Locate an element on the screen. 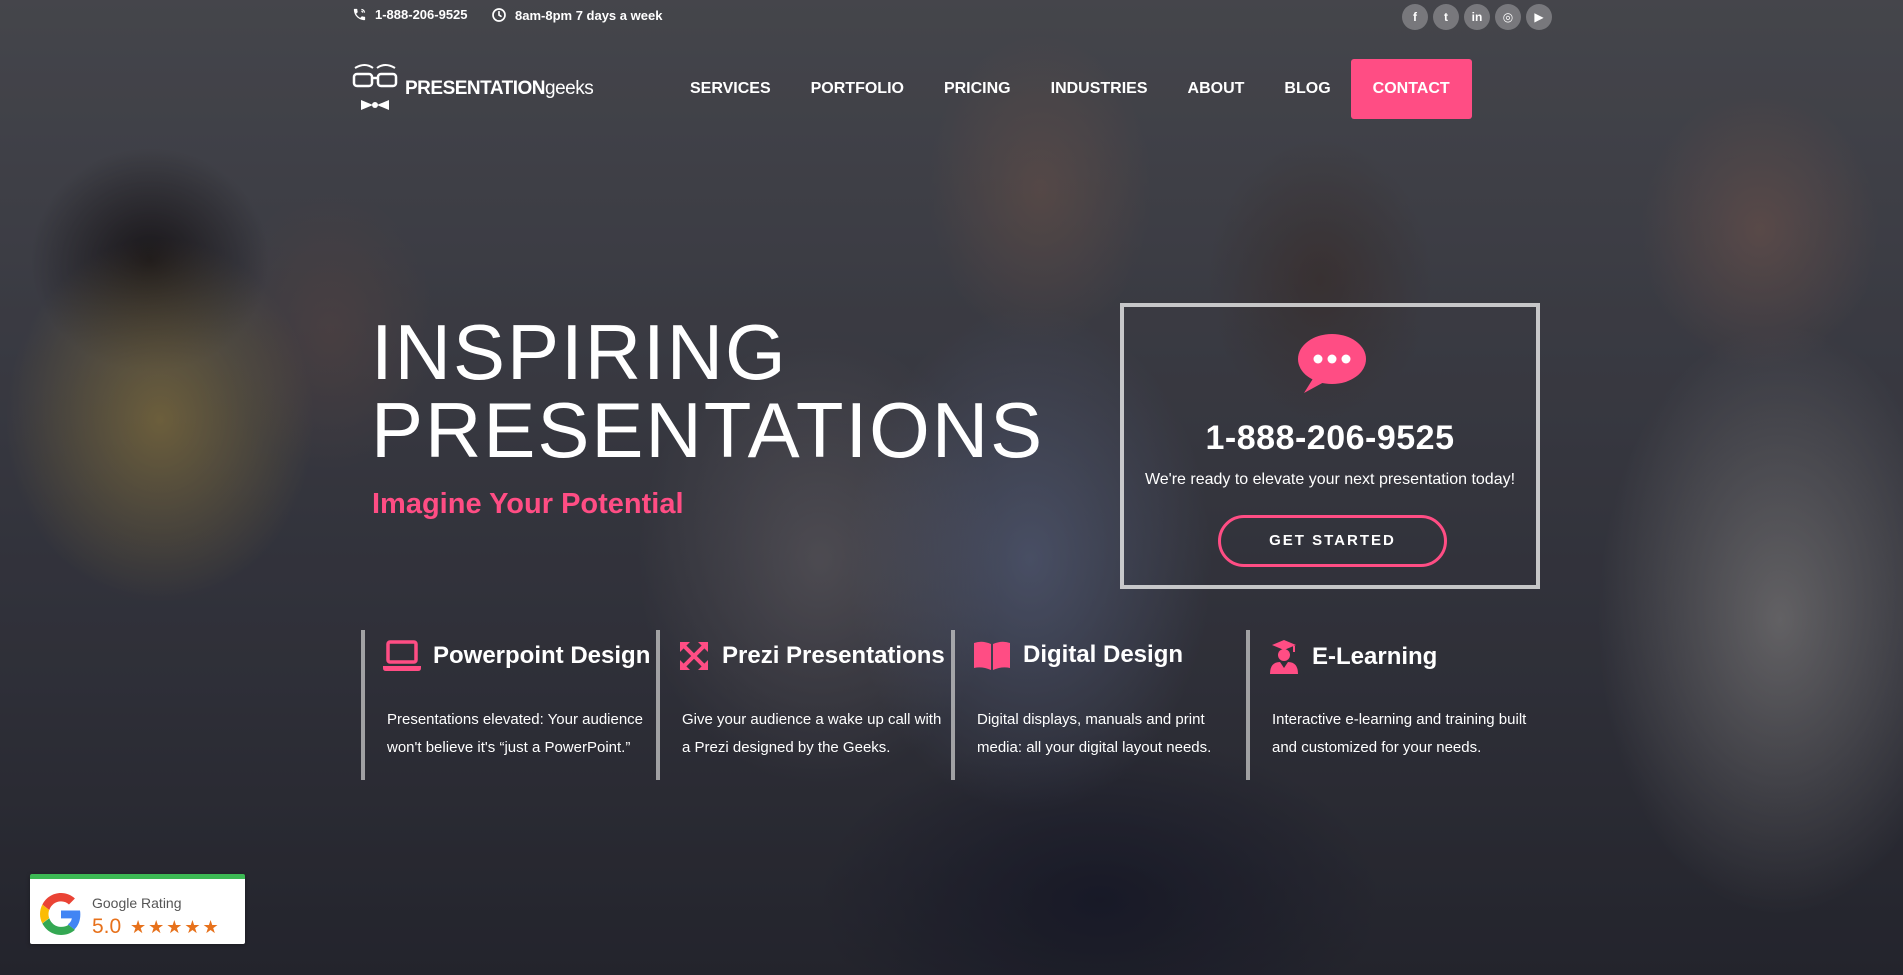 The width and height of the screenshot is (1903, 975). nav-about: ABOUT is located at coordinates (1216, 89).